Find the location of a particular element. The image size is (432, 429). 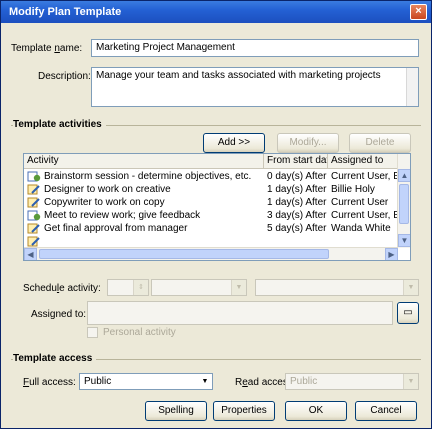

list-header: Activity From start date Assigned to is located at coordinates (211, 161).